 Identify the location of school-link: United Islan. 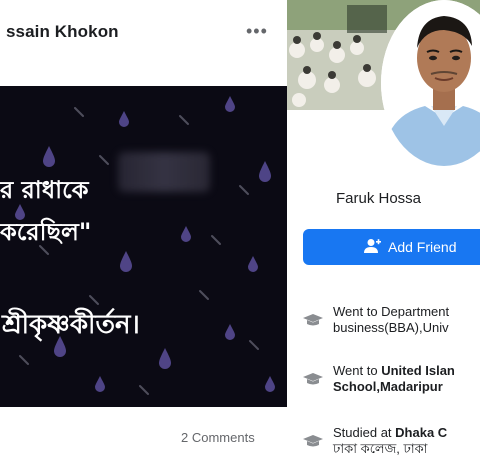
(418, 370).